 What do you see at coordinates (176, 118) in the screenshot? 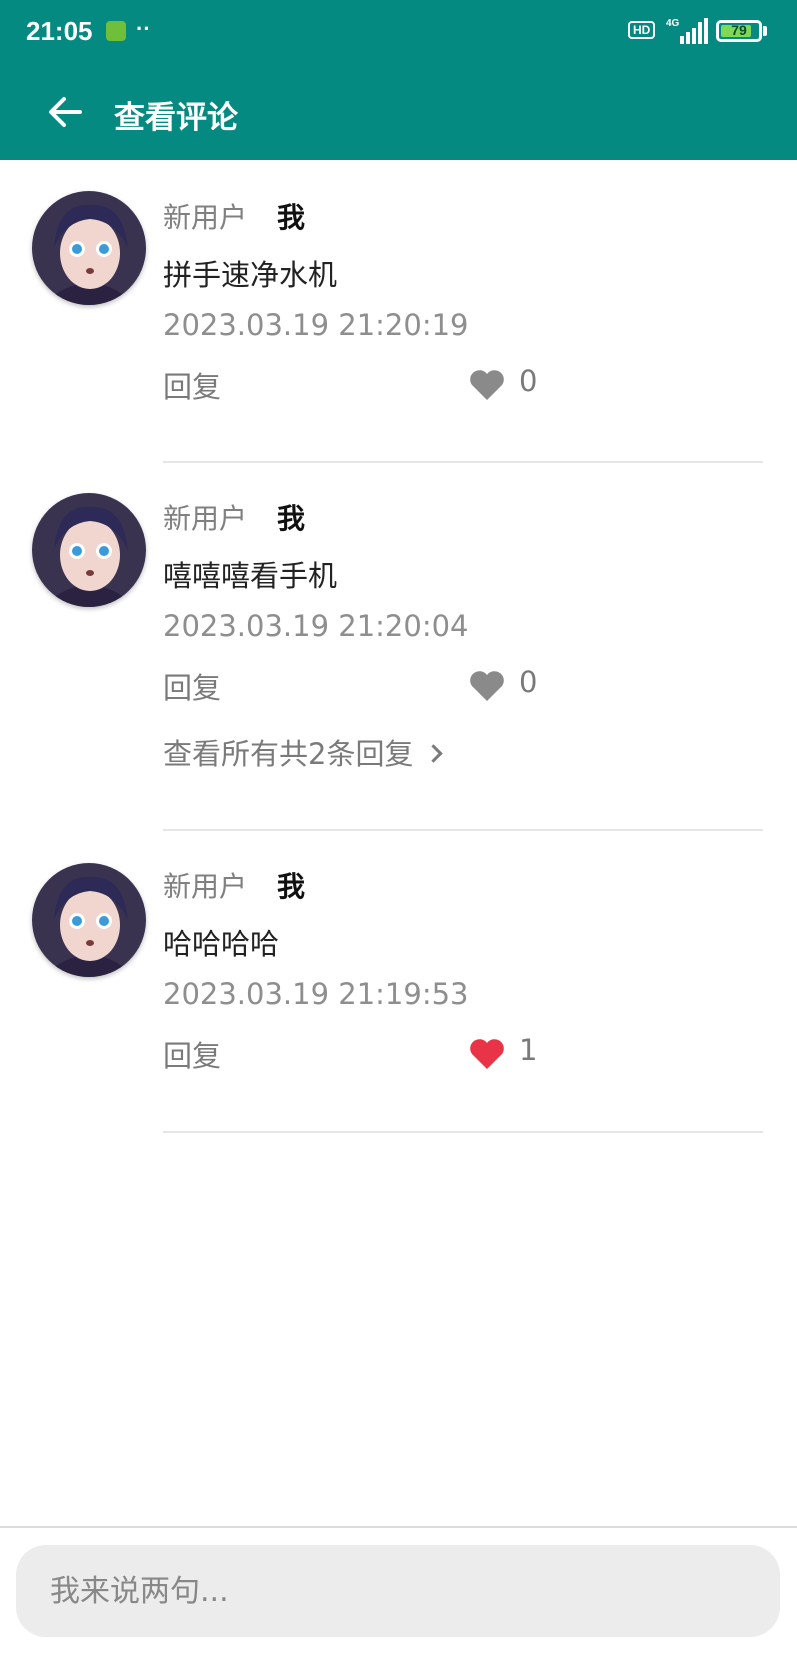
I see `page-title: 查看评论` at bounding box center [176, 118].